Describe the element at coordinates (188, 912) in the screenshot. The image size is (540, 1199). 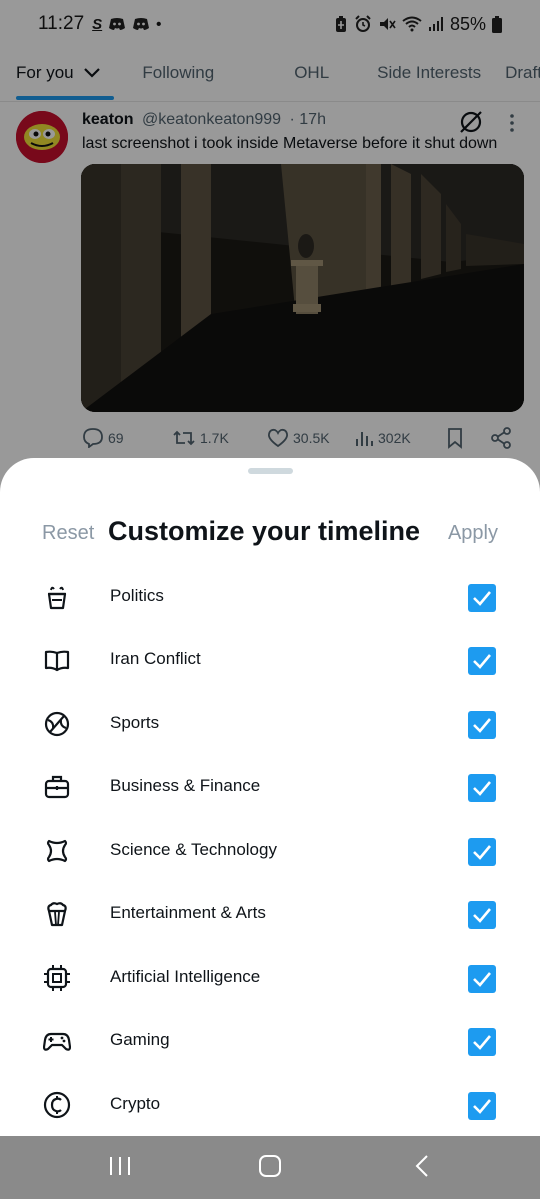
I see `topic-label: Entertainment & Arts` at that location.